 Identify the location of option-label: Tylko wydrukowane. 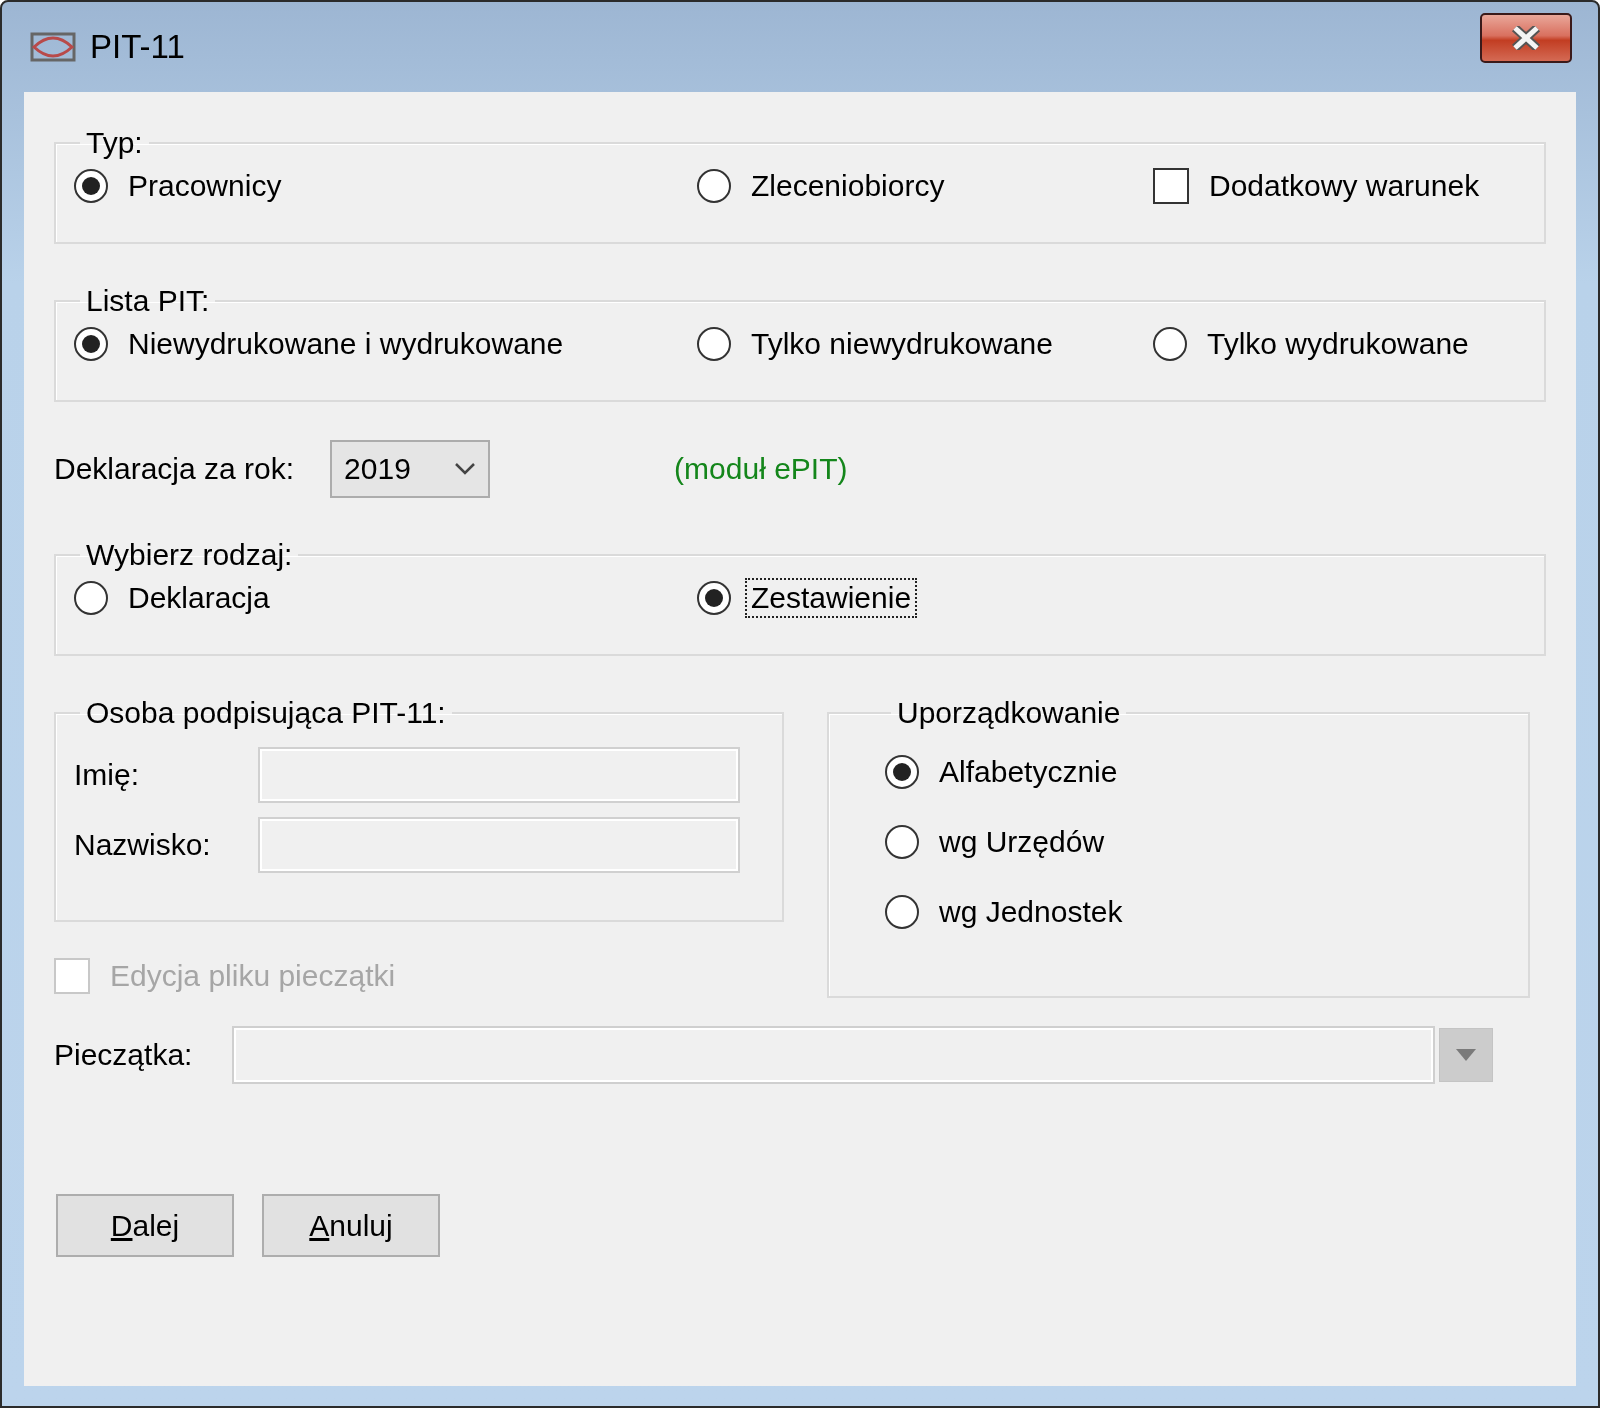
(1338, 344).